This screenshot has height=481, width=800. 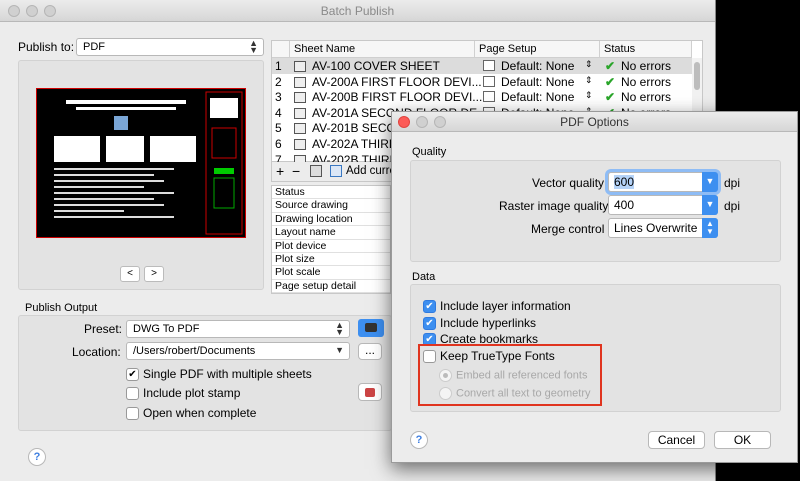 What do you see at coordinates (227, 374) in the screenshot?
I see `single-pdf-label: Single PDF with multiple sheets` at bounding box center [227, 374].